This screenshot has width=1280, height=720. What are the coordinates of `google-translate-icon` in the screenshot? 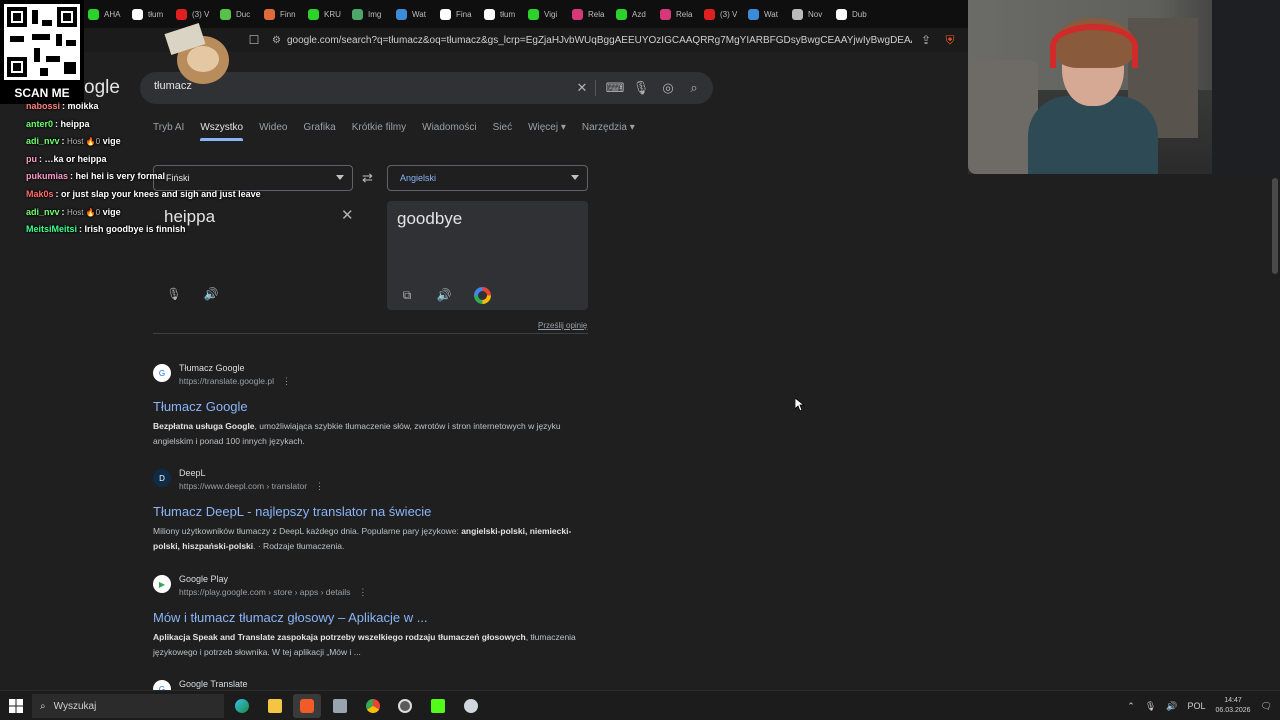 It's located at (482, 295).